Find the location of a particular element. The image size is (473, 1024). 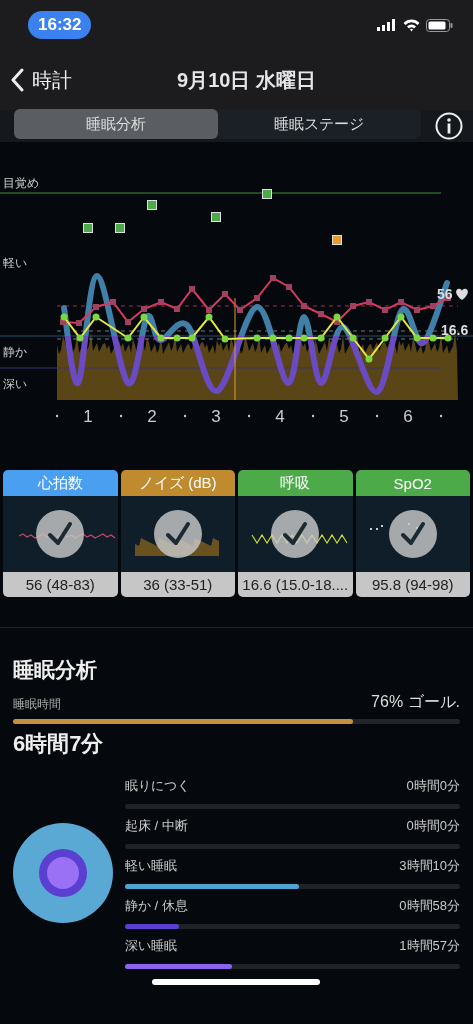

stage-label: 眠りにつく is located at coordinates (157, 786).